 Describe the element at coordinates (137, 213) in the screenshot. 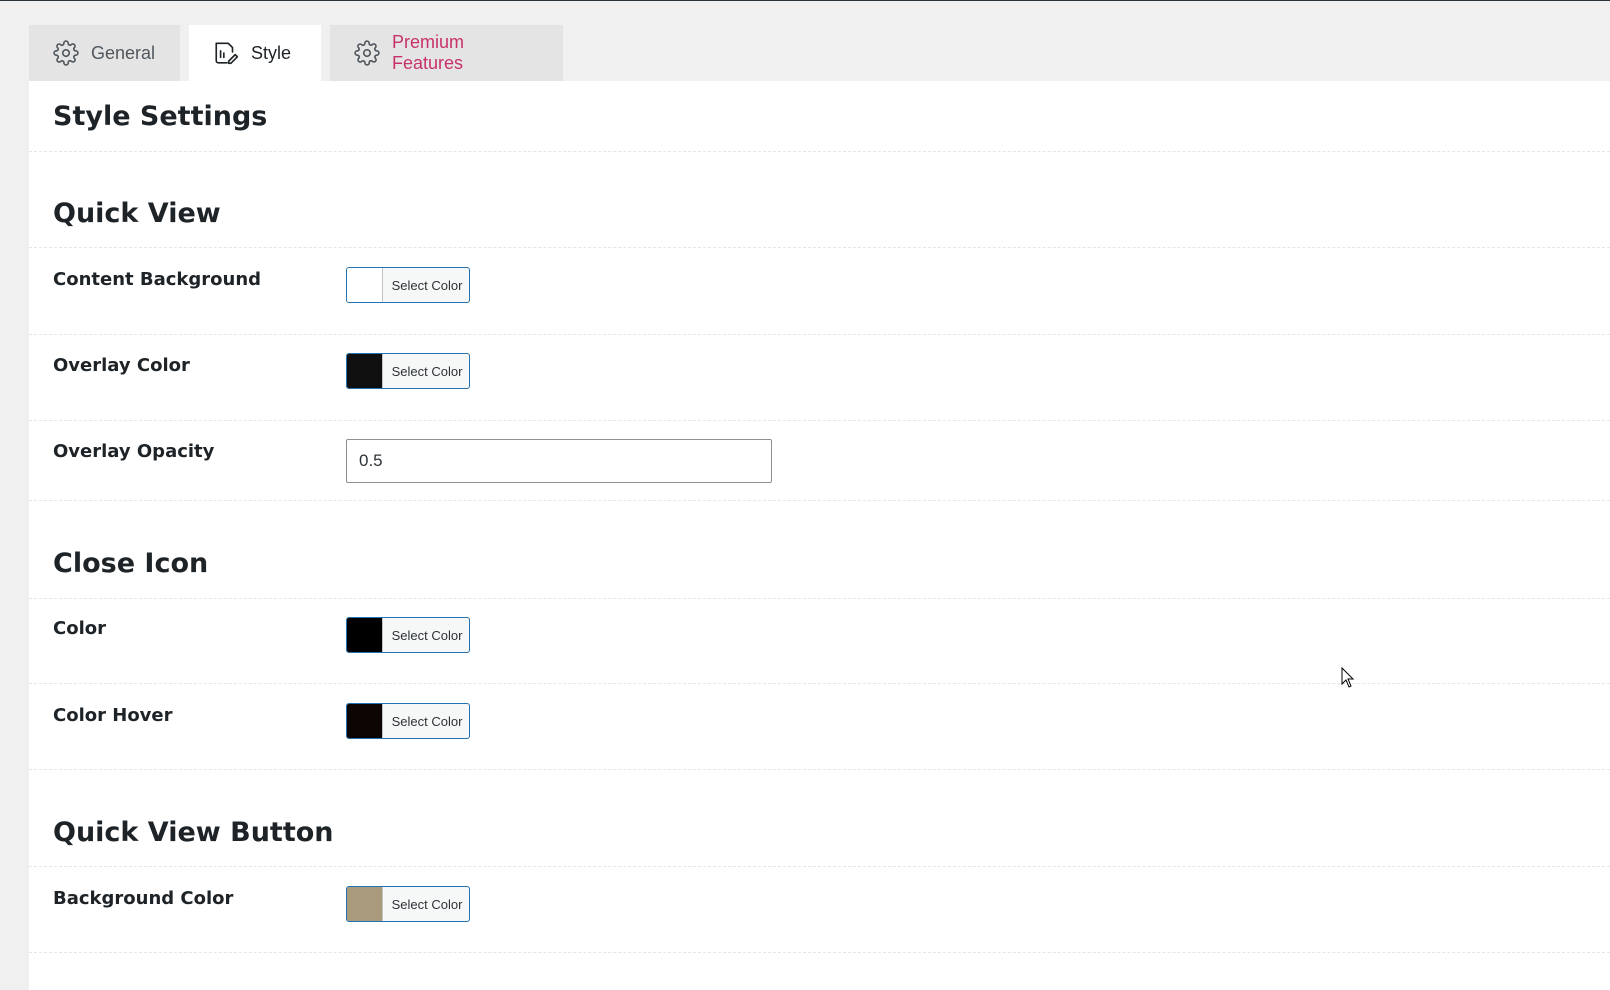

I see `section-heading-quick-view: Quick View` at that location.